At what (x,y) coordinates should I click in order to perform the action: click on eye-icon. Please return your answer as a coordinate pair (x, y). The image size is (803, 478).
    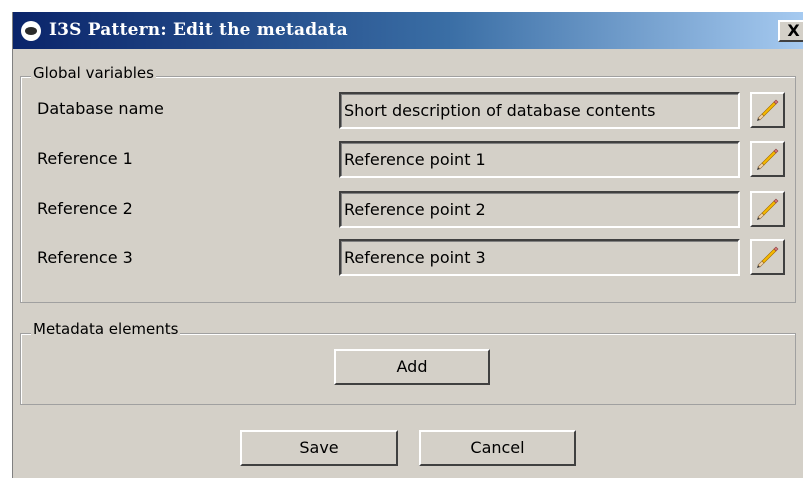
    Looking at the image, I should click on (31, 31).